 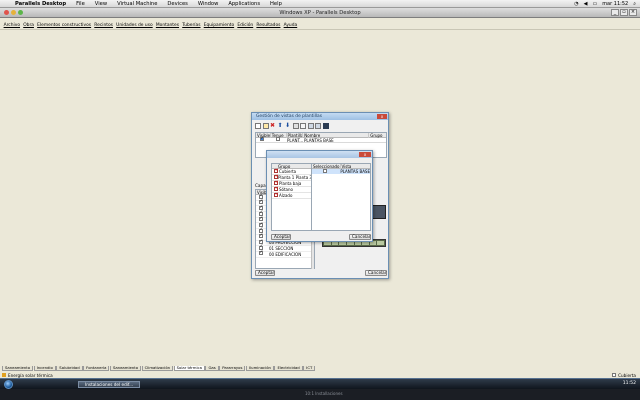 What do you see at coordinates (288, 126) in the screenshot?
I see `move-down-icon: ⬇` at bounding box center [288, 126].